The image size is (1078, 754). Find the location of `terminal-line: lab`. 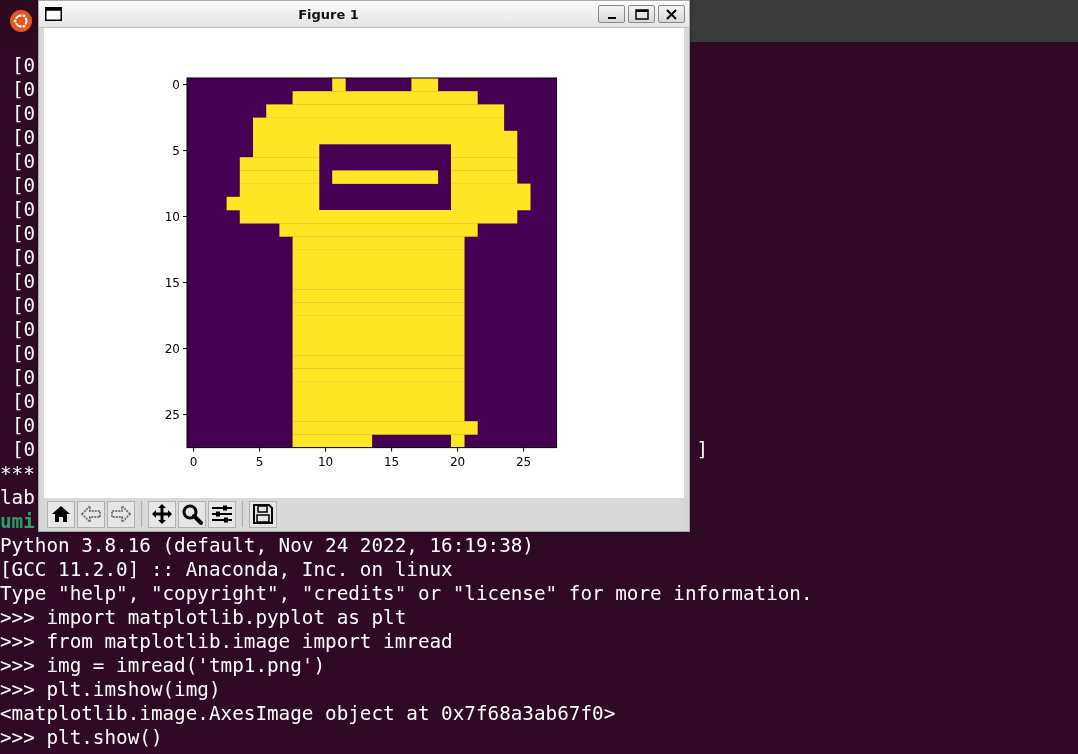

terminal-line: lab is located at coordinates (17, 498).